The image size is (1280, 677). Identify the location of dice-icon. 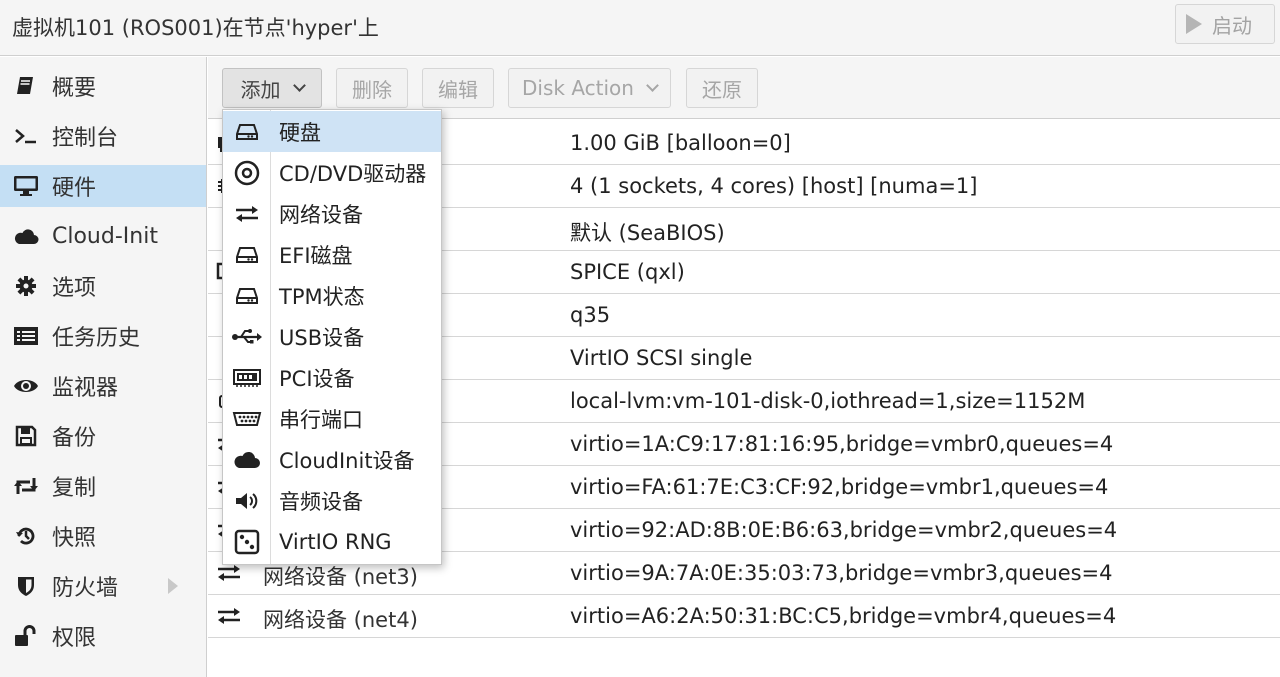
(246, 542).